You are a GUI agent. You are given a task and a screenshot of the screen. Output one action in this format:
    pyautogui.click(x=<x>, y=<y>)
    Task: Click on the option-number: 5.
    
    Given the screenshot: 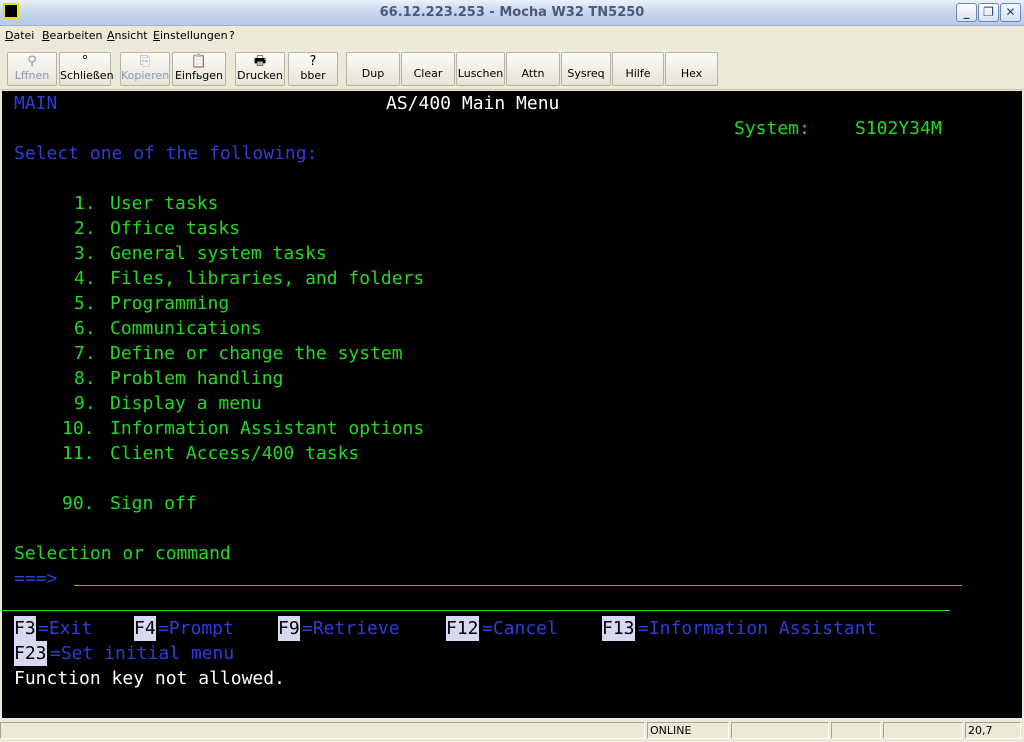 What is the action you would take?
    pyautogui.click(x=85, y=303)
    